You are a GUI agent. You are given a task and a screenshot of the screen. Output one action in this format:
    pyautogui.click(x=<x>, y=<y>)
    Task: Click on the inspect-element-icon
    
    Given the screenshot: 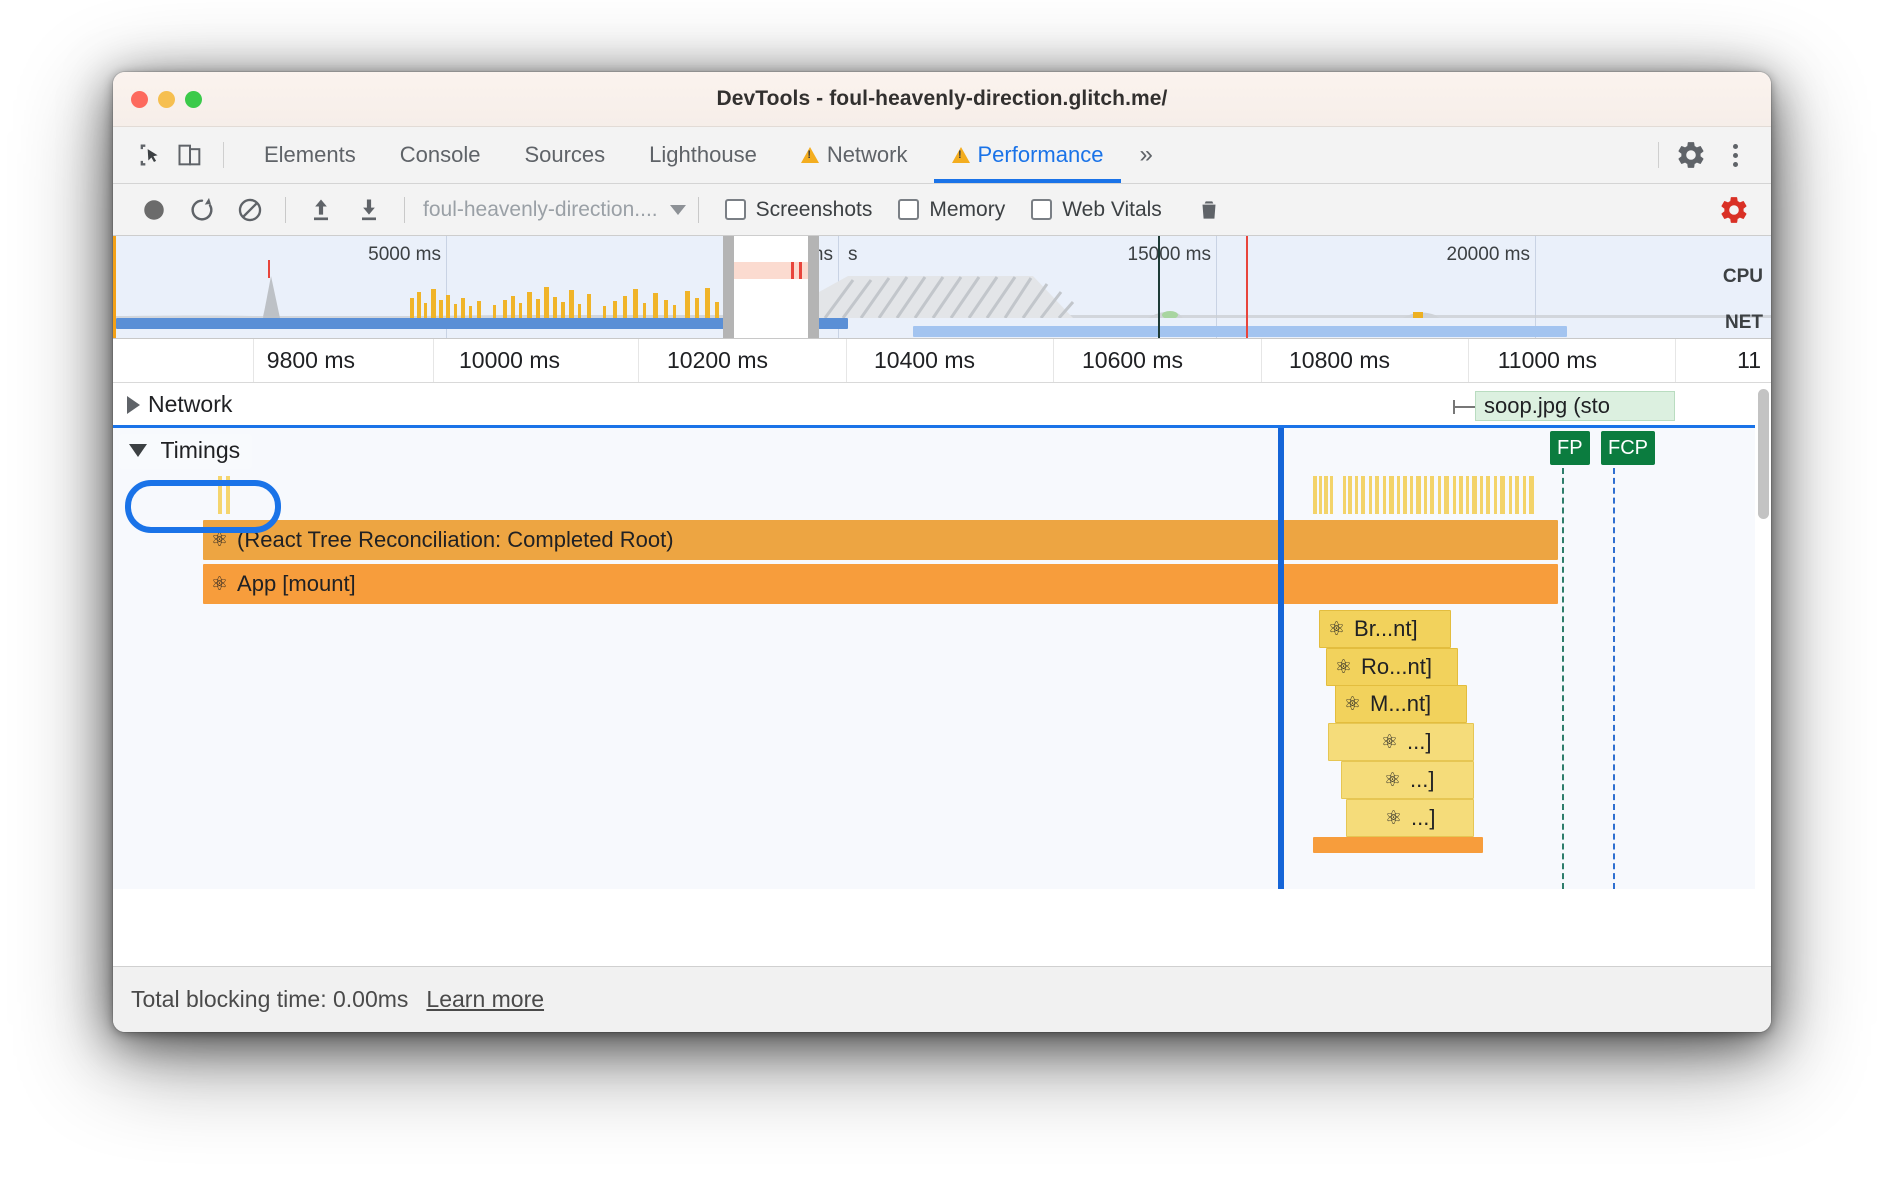 What is the action you would take?
    pyautogui.click(x=150, y=155)
    